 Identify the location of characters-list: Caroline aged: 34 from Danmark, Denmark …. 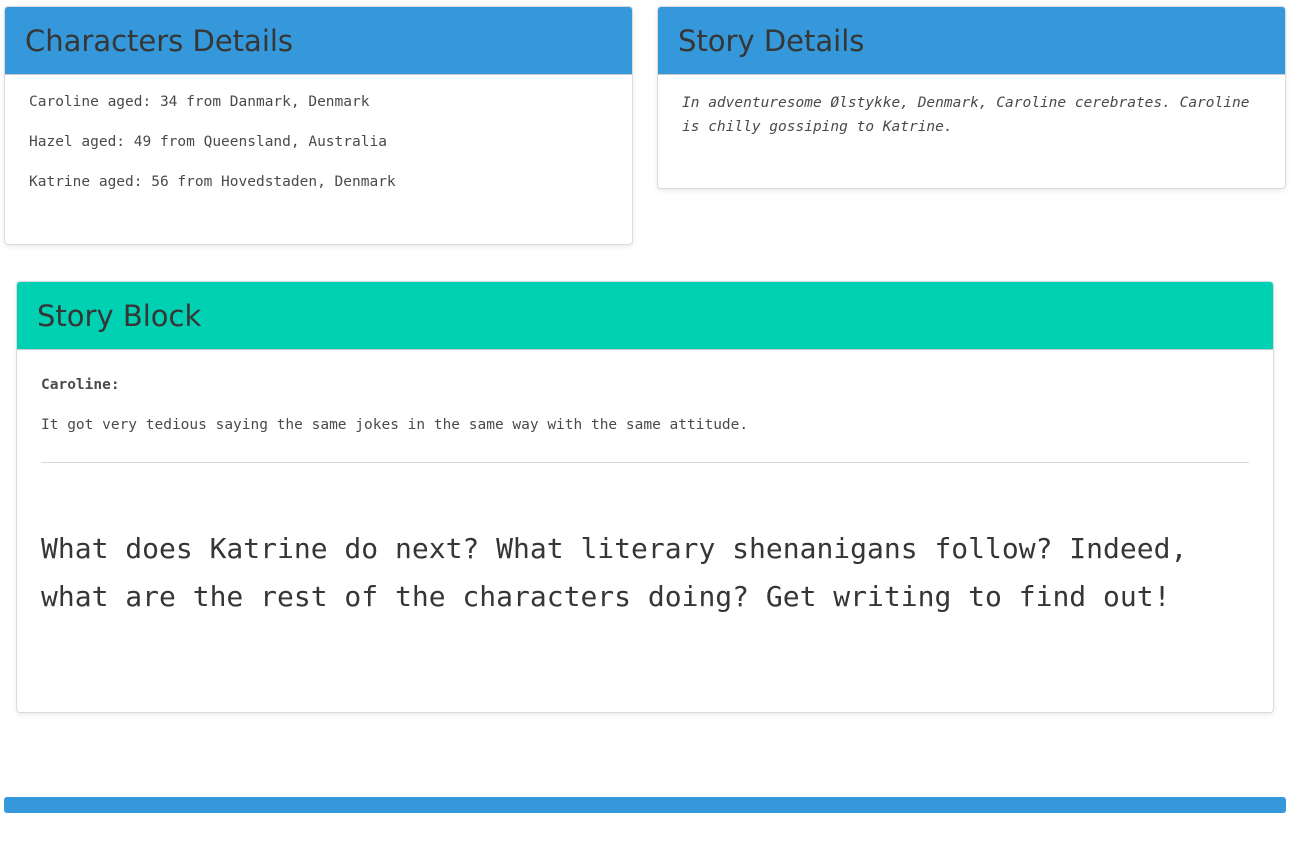
(318, 153).